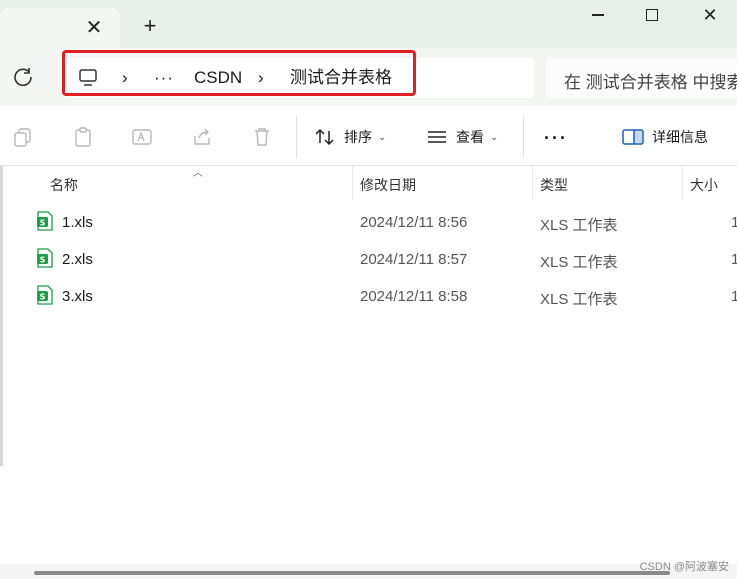 This screenshot has width=737, height=579. I want to click on breadcrumb-overflow: ···, so click(164, 78).